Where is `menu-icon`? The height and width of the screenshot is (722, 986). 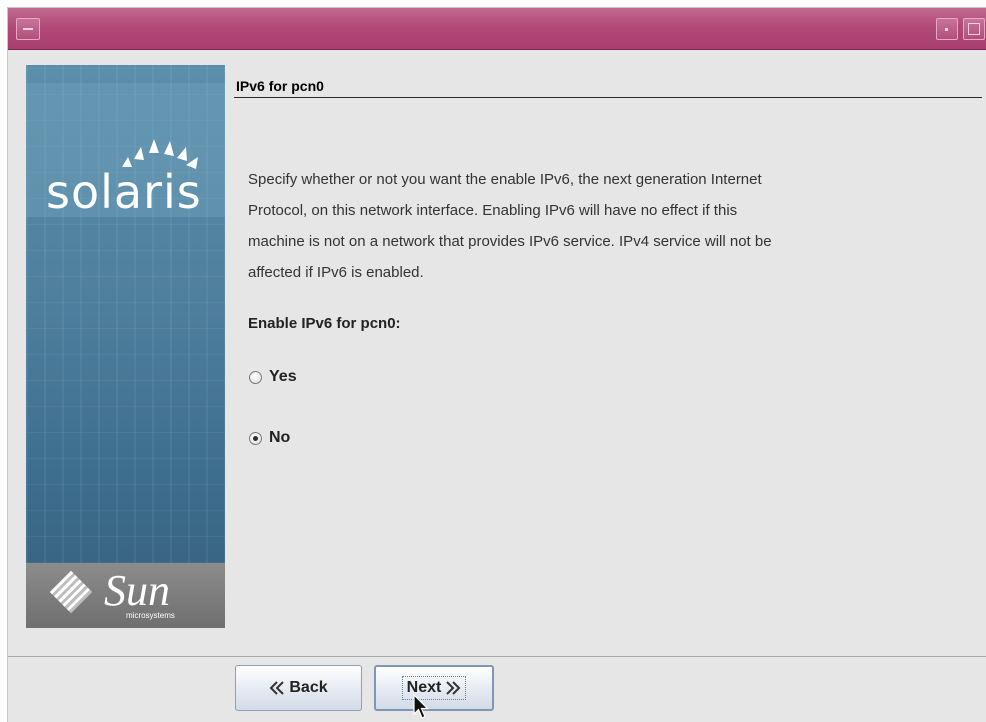 menu-icon is located at coordinates (28, 29).